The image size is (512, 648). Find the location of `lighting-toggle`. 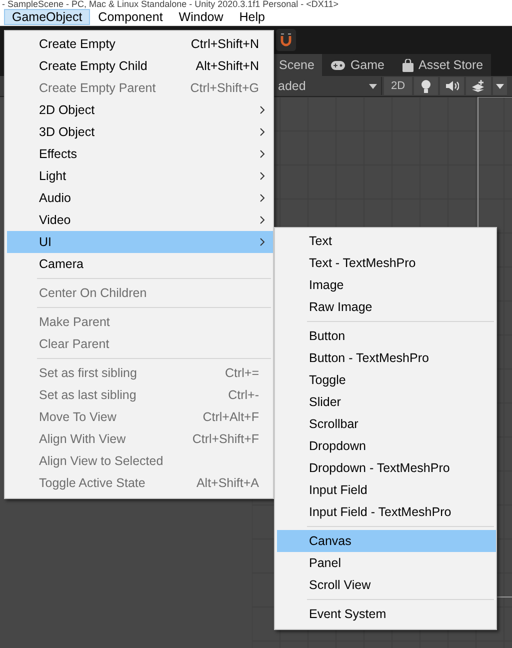

lighting-toggle is located at coordinates (426, 86).